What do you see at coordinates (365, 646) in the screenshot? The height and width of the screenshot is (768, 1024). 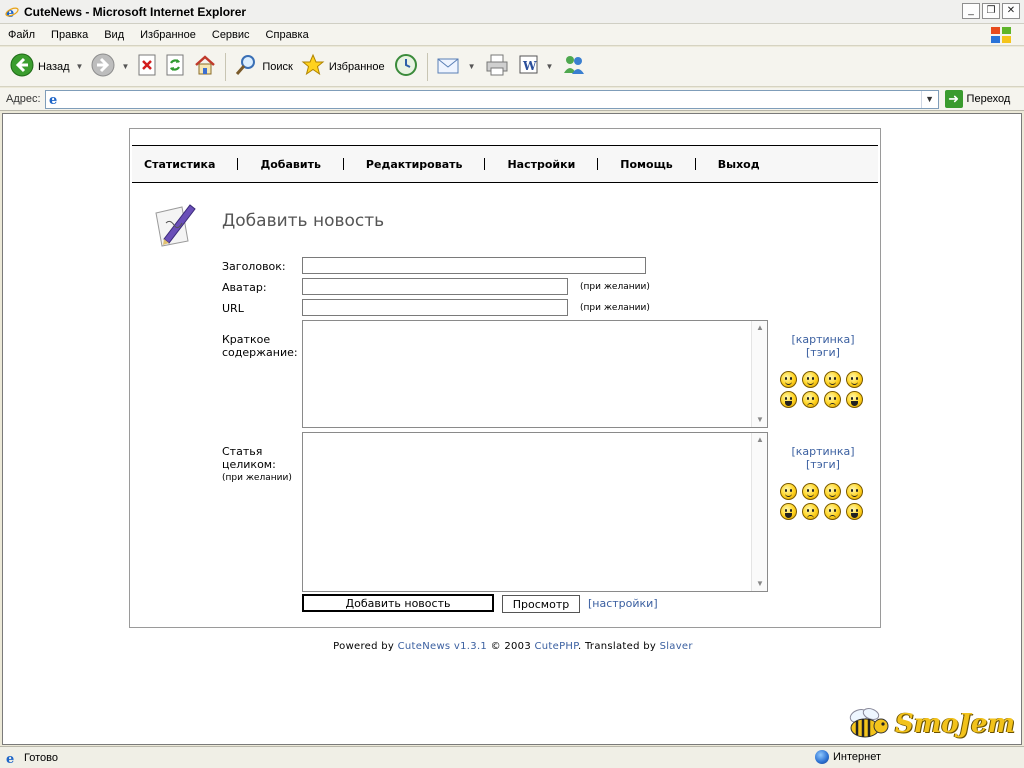 I see `footer-powered: Powered by` at bounding box center [365, 646].